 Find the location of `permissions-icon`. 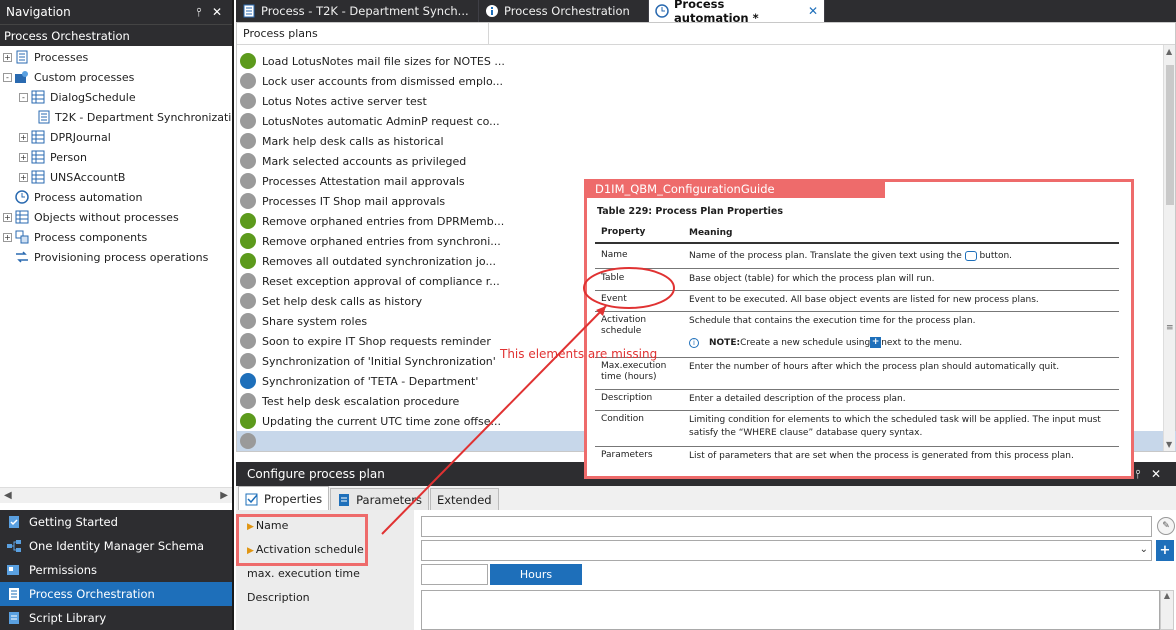

permissions-icon is located at coordinates (14, 570).